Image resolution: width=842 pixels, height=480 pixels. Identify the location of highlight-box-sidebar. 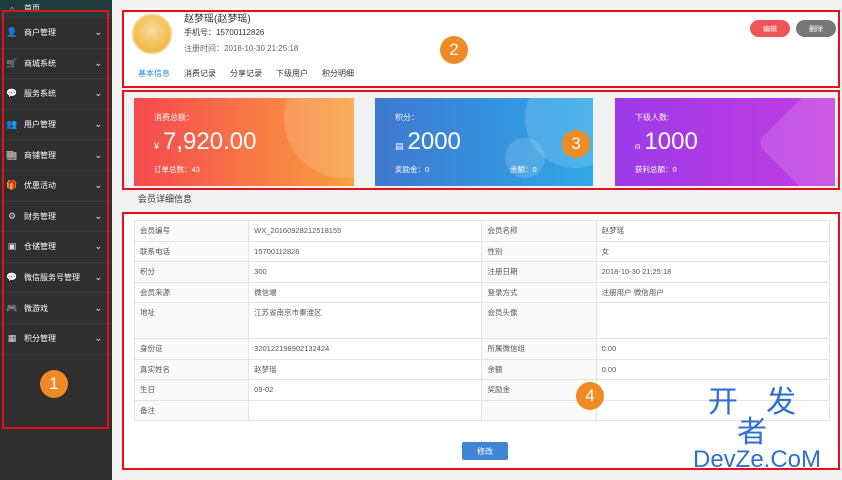
(55, 219).